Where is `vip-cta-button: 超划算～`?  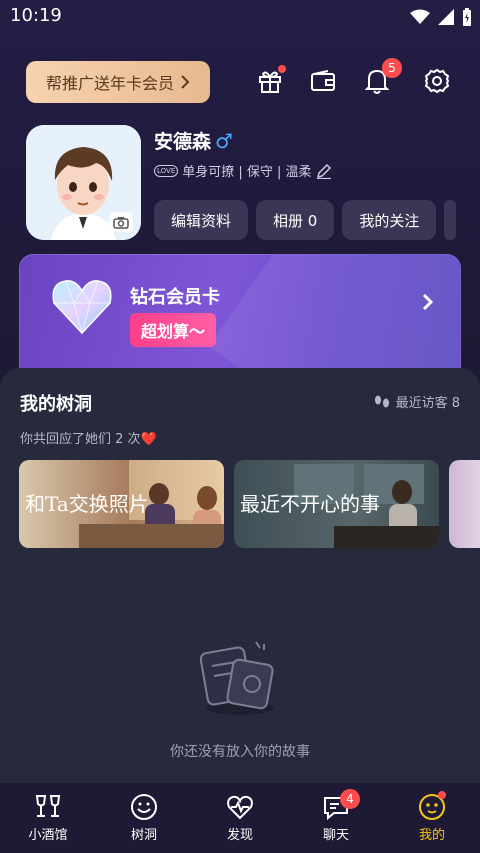
vip-cta-button: 超划算～ is located at coordinates (173, 330).